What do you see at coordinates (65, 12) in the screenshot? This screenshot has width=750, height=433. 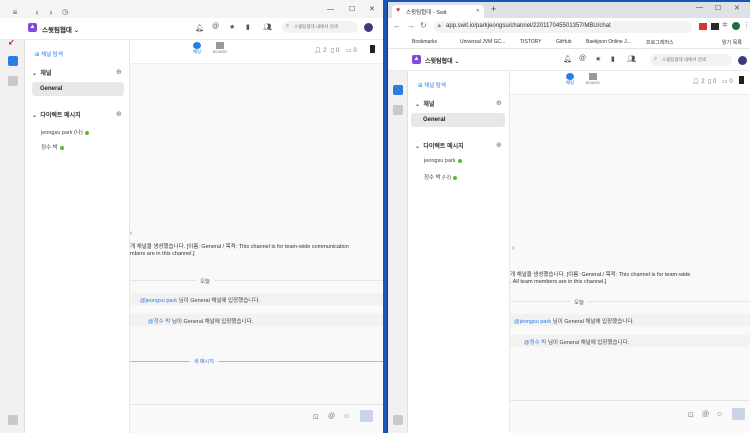 I see `history-icon: ◷` at bounding box center [65, 12].